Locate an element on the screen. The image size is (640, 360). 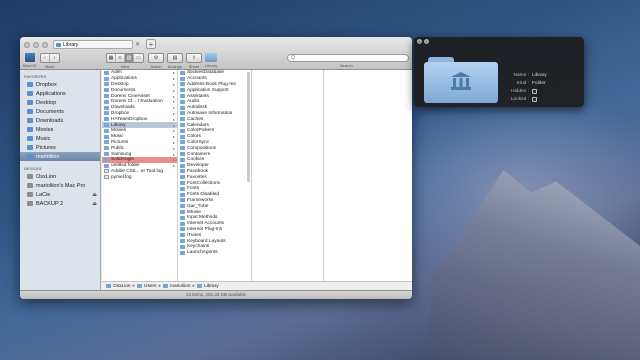
item-label: untitled folder is located at coordinates (125, 166).